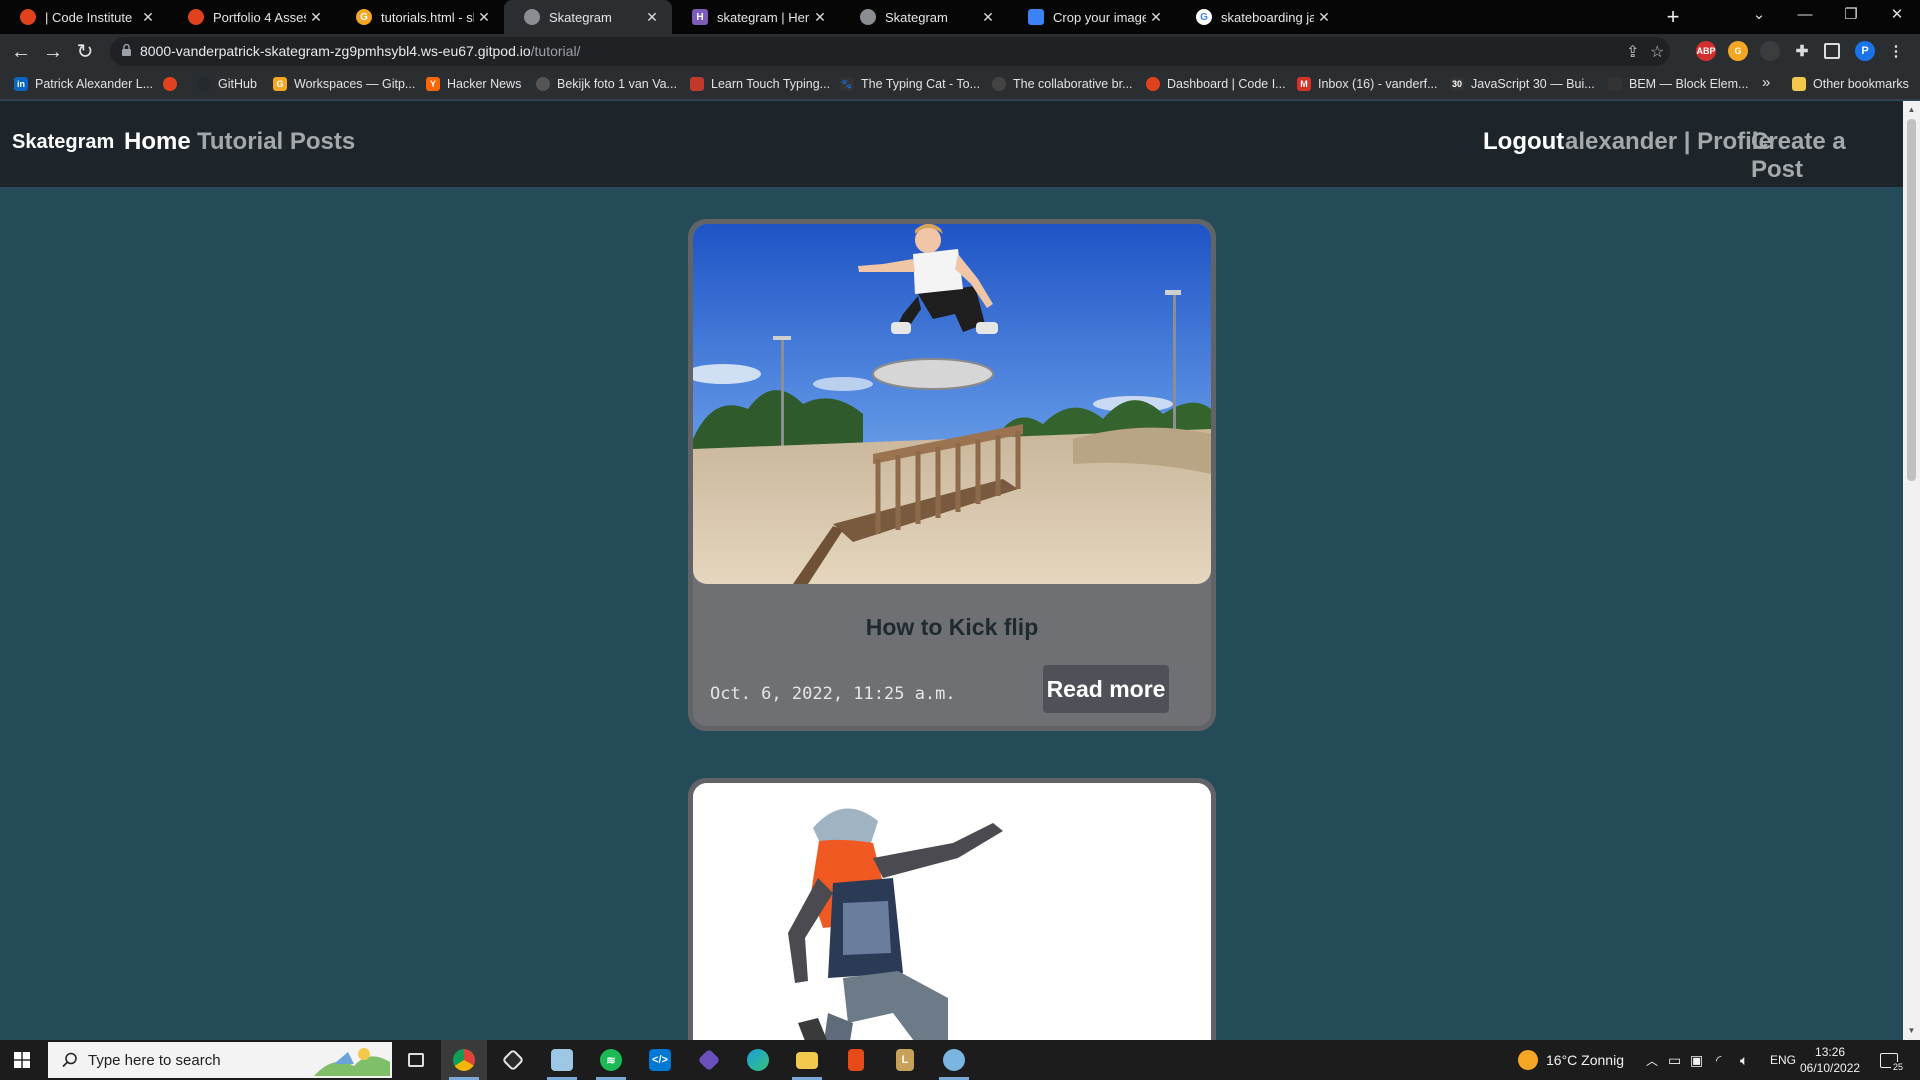 The width and height of the screenshot is (1920, 1080). Describe the element at coordinates (1092, 17) in the screenshot. I see `browser-tab: Crop your images in secon ✕` at that location.